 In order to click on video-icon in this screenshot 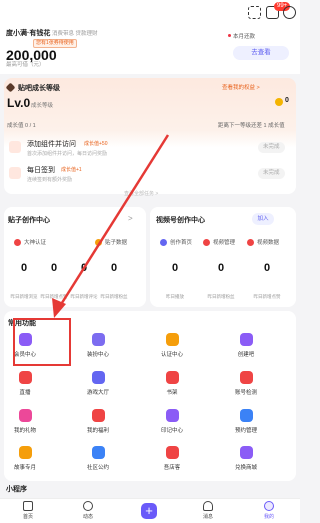, I will do `click(206, 242)`.